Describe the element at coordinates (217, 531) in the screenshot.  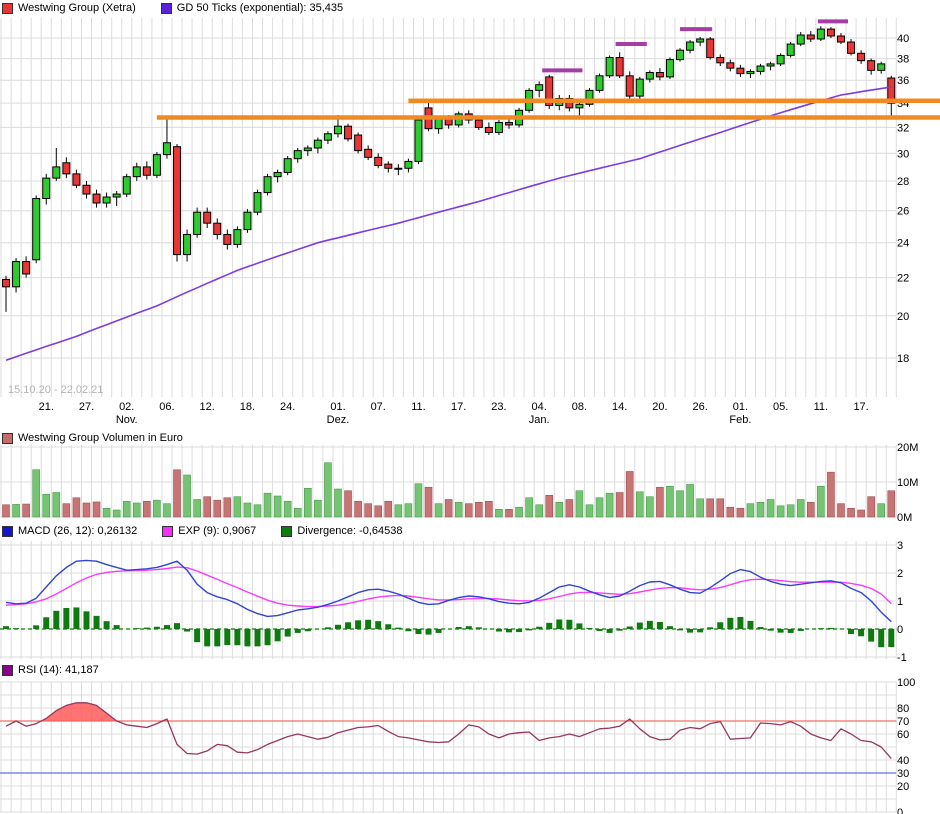
I see `exp-label: EXP (9): 0,9067` at that location.